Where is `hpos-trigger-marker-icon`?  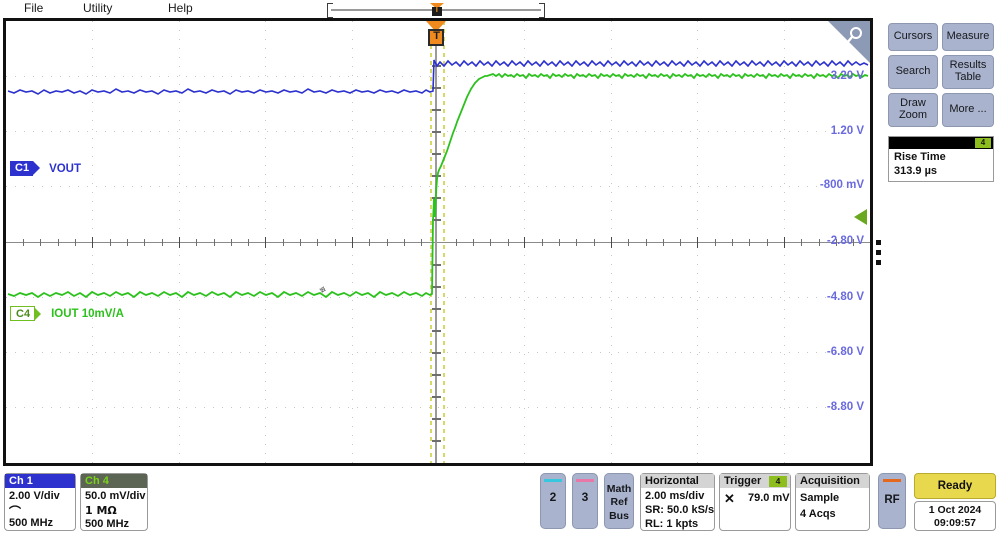
hpos-trigger-marker-icon is located at coordinates (437, 10).